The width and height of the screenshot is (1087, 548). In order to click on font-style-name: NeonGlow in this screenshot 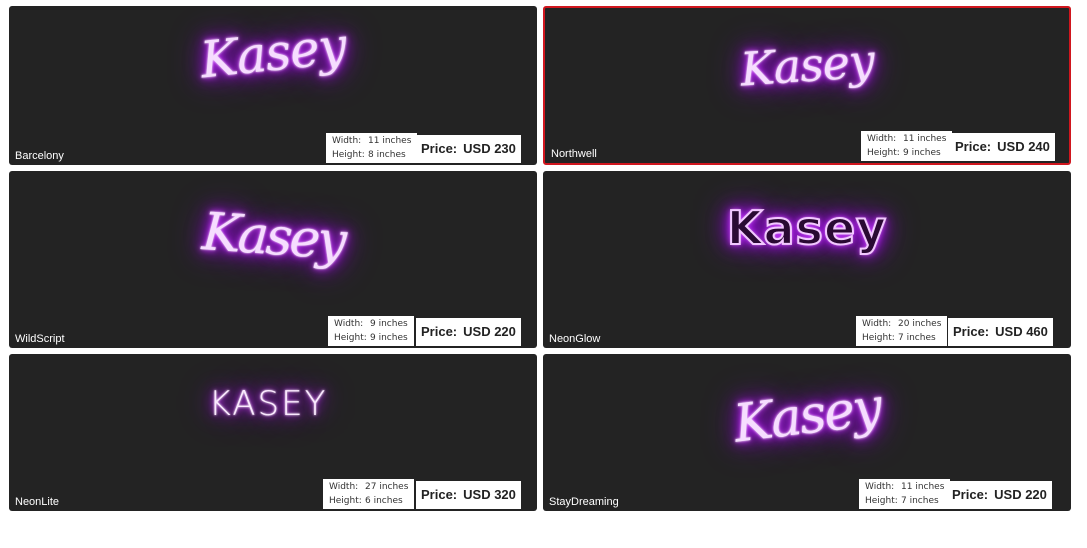, I will do `click(575, 339)`.